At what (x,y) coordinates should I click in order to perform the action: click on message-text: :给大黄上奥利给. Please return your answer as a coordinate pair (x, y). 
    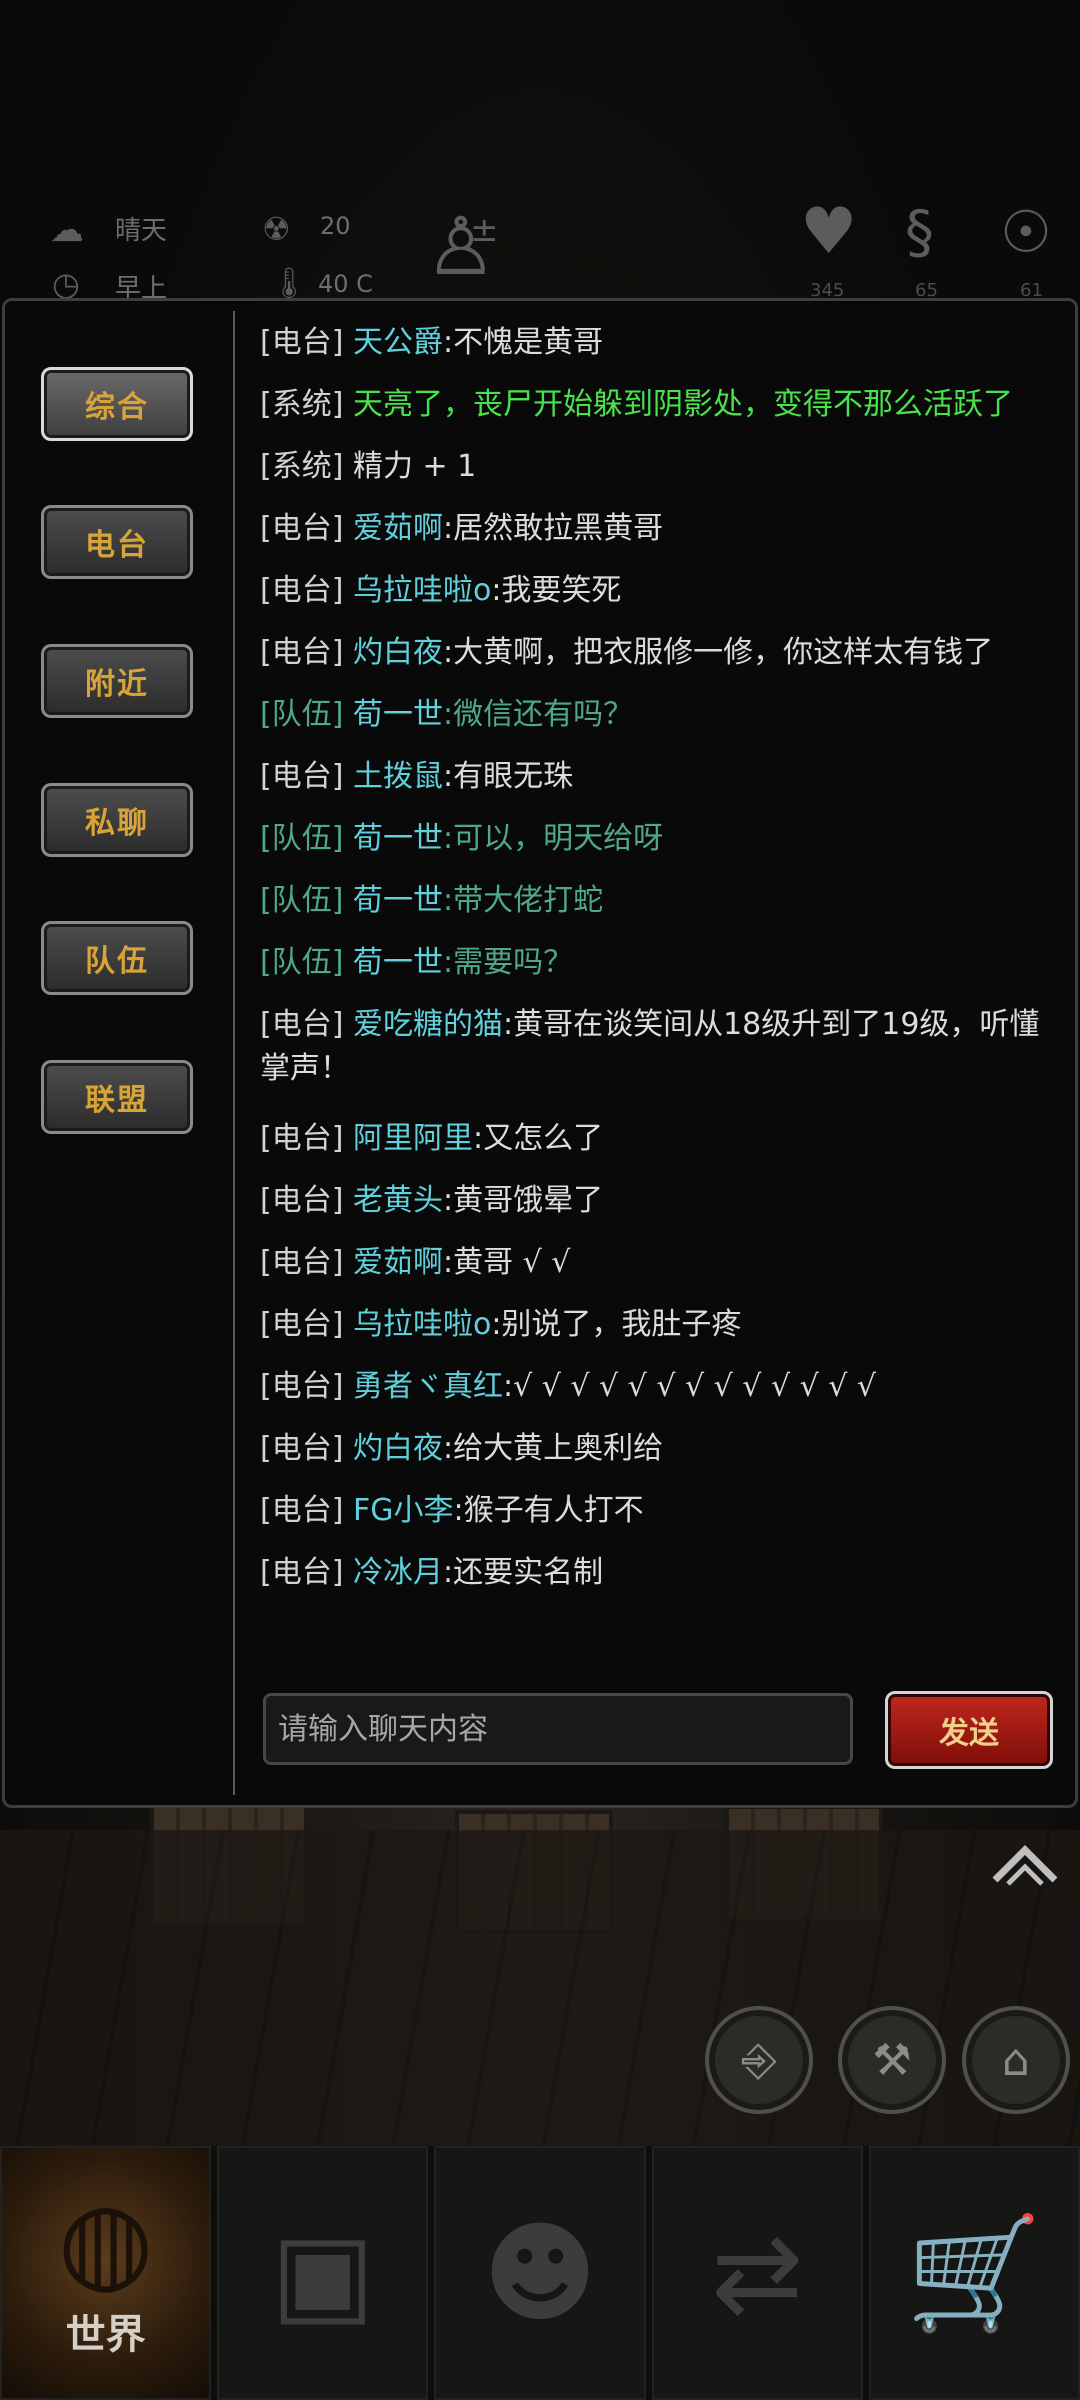
    Looking at the image, I should click on (553, 1448).